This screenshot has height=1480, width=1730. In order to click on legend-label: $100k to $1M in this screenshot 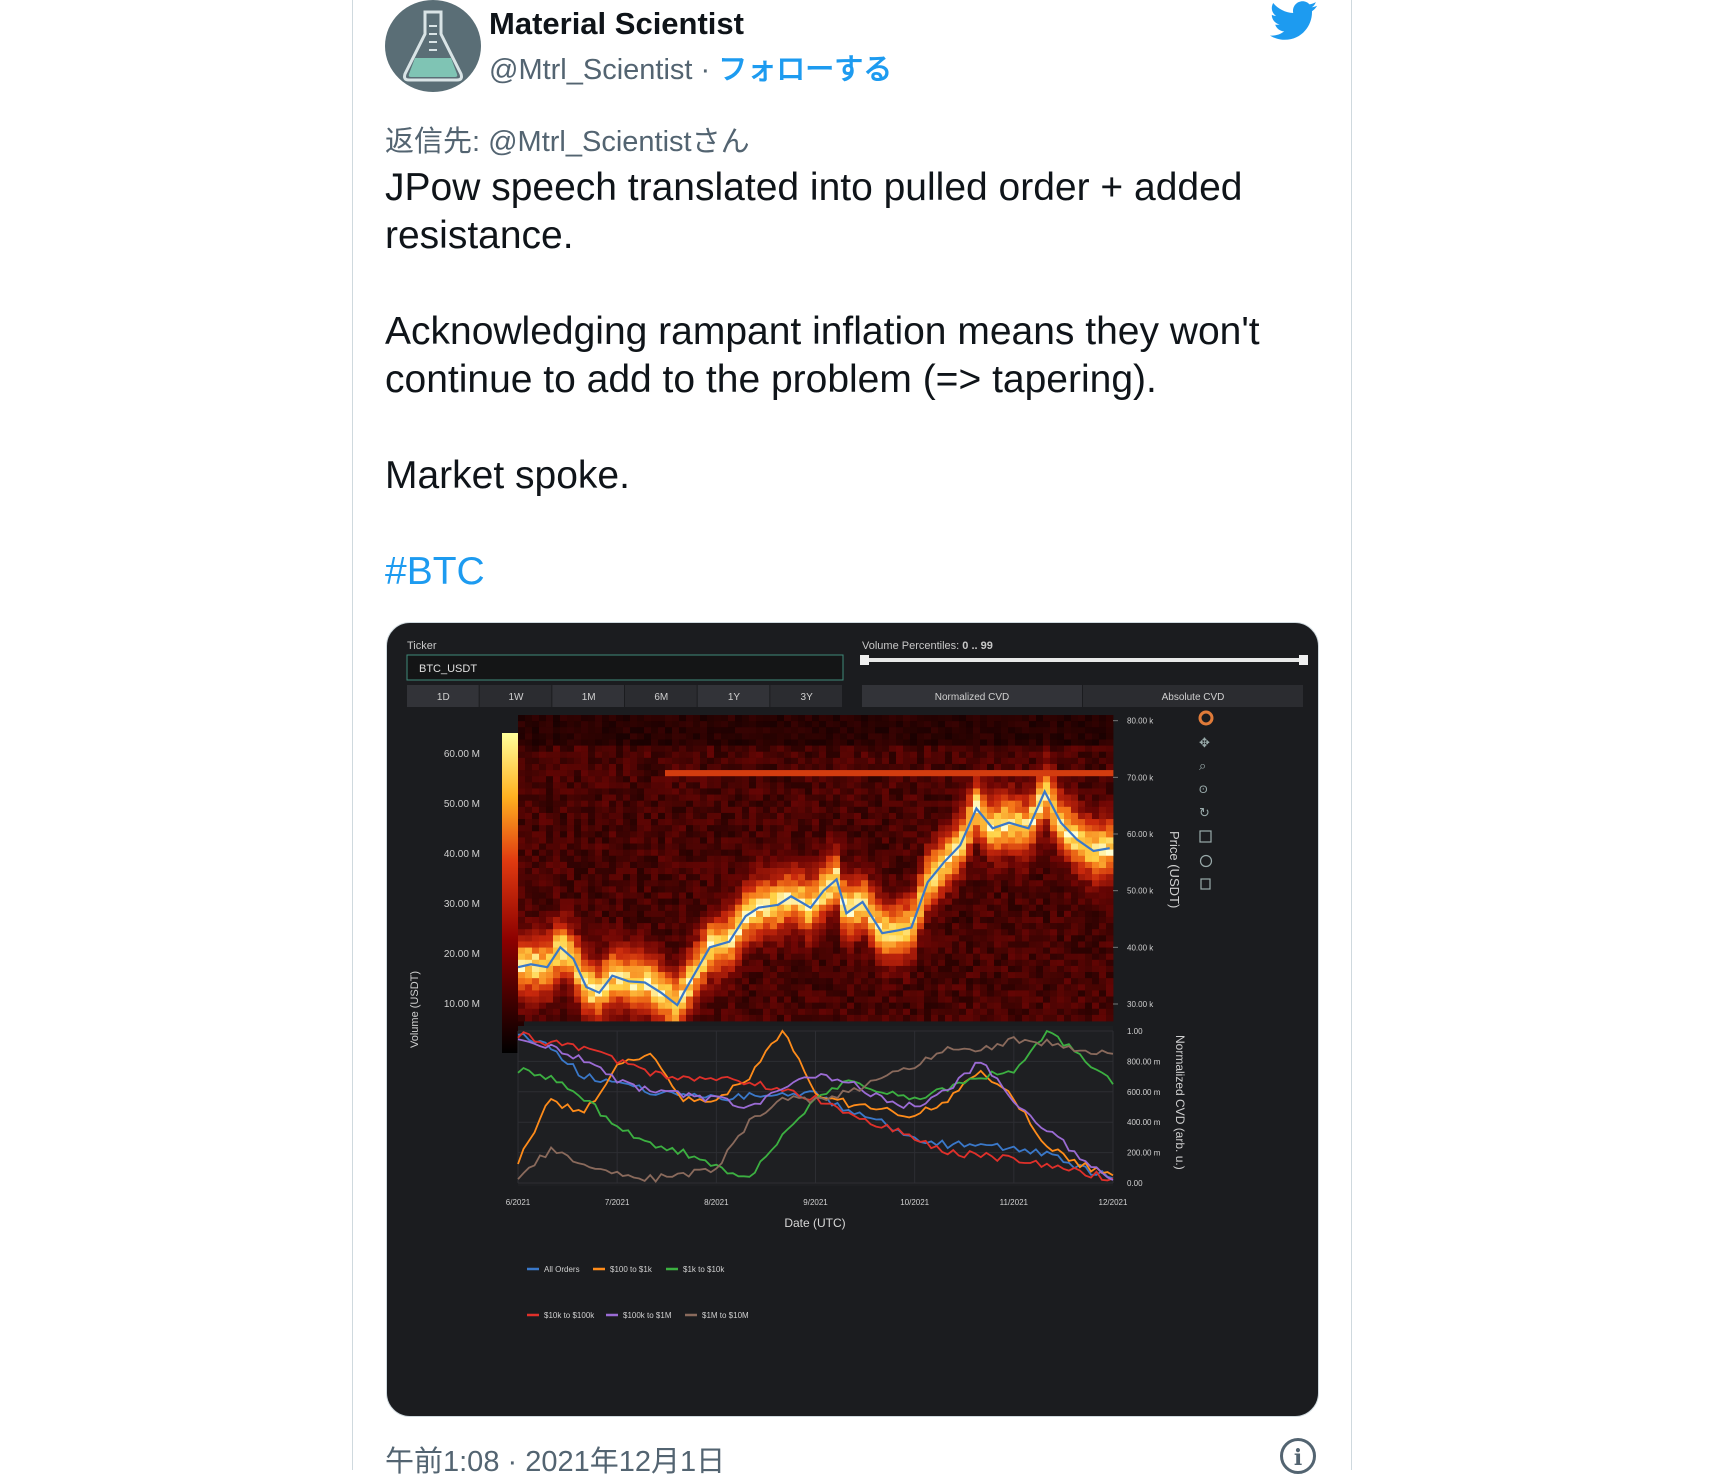, I will do `click(647, 1315)`.